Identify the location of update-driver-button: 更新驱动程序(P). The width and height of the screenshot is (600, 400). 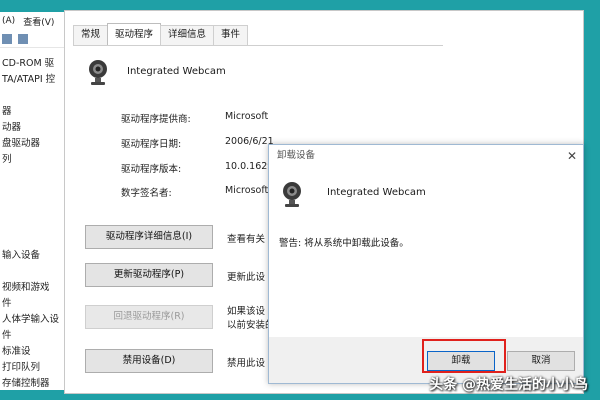
(149, 275).